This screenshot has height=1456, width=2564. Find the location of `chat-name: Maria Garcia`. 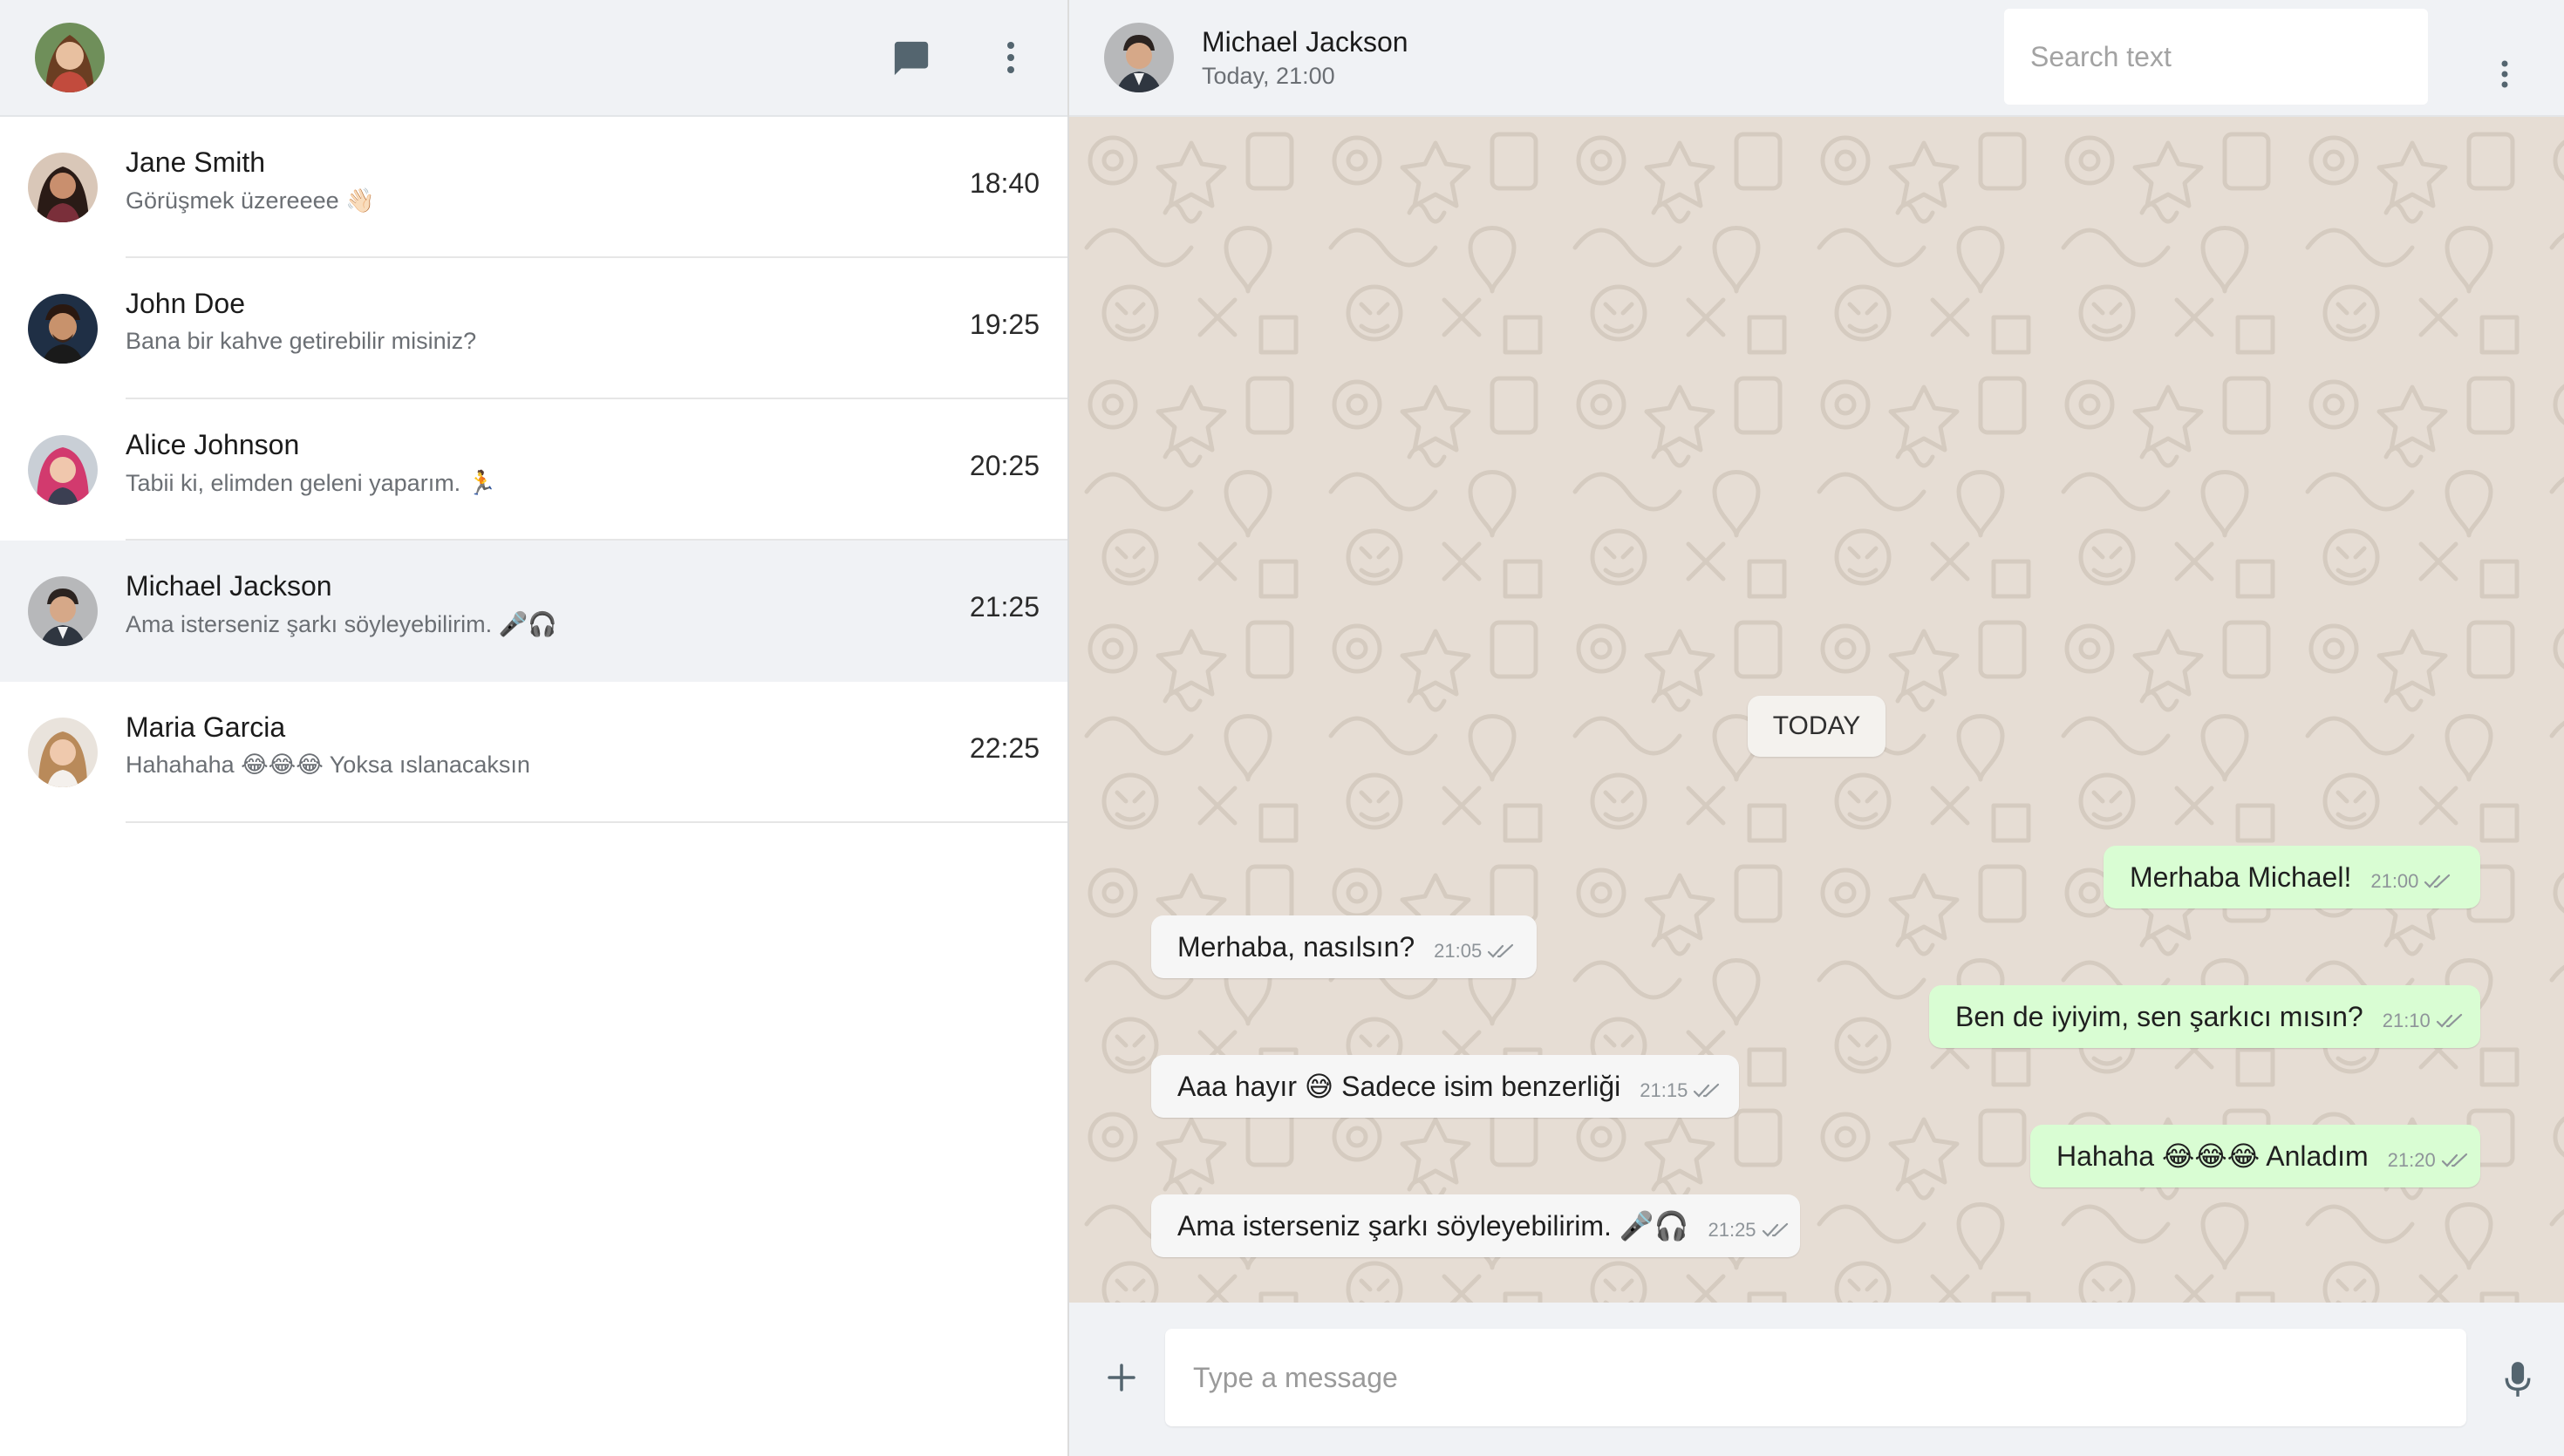

chat-name: Maria Garcia is located at coordinates (206, 727).